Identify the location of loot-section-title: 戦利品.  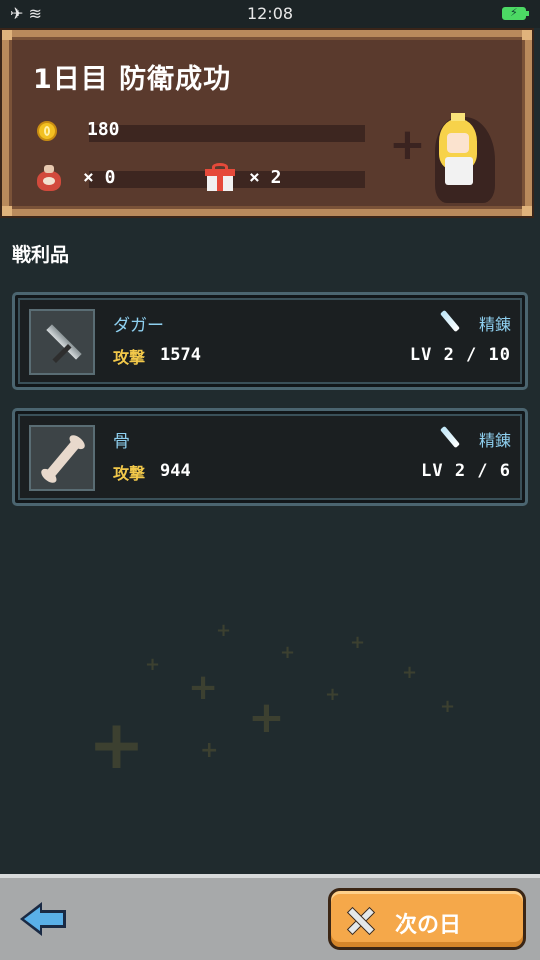
(41, 255).